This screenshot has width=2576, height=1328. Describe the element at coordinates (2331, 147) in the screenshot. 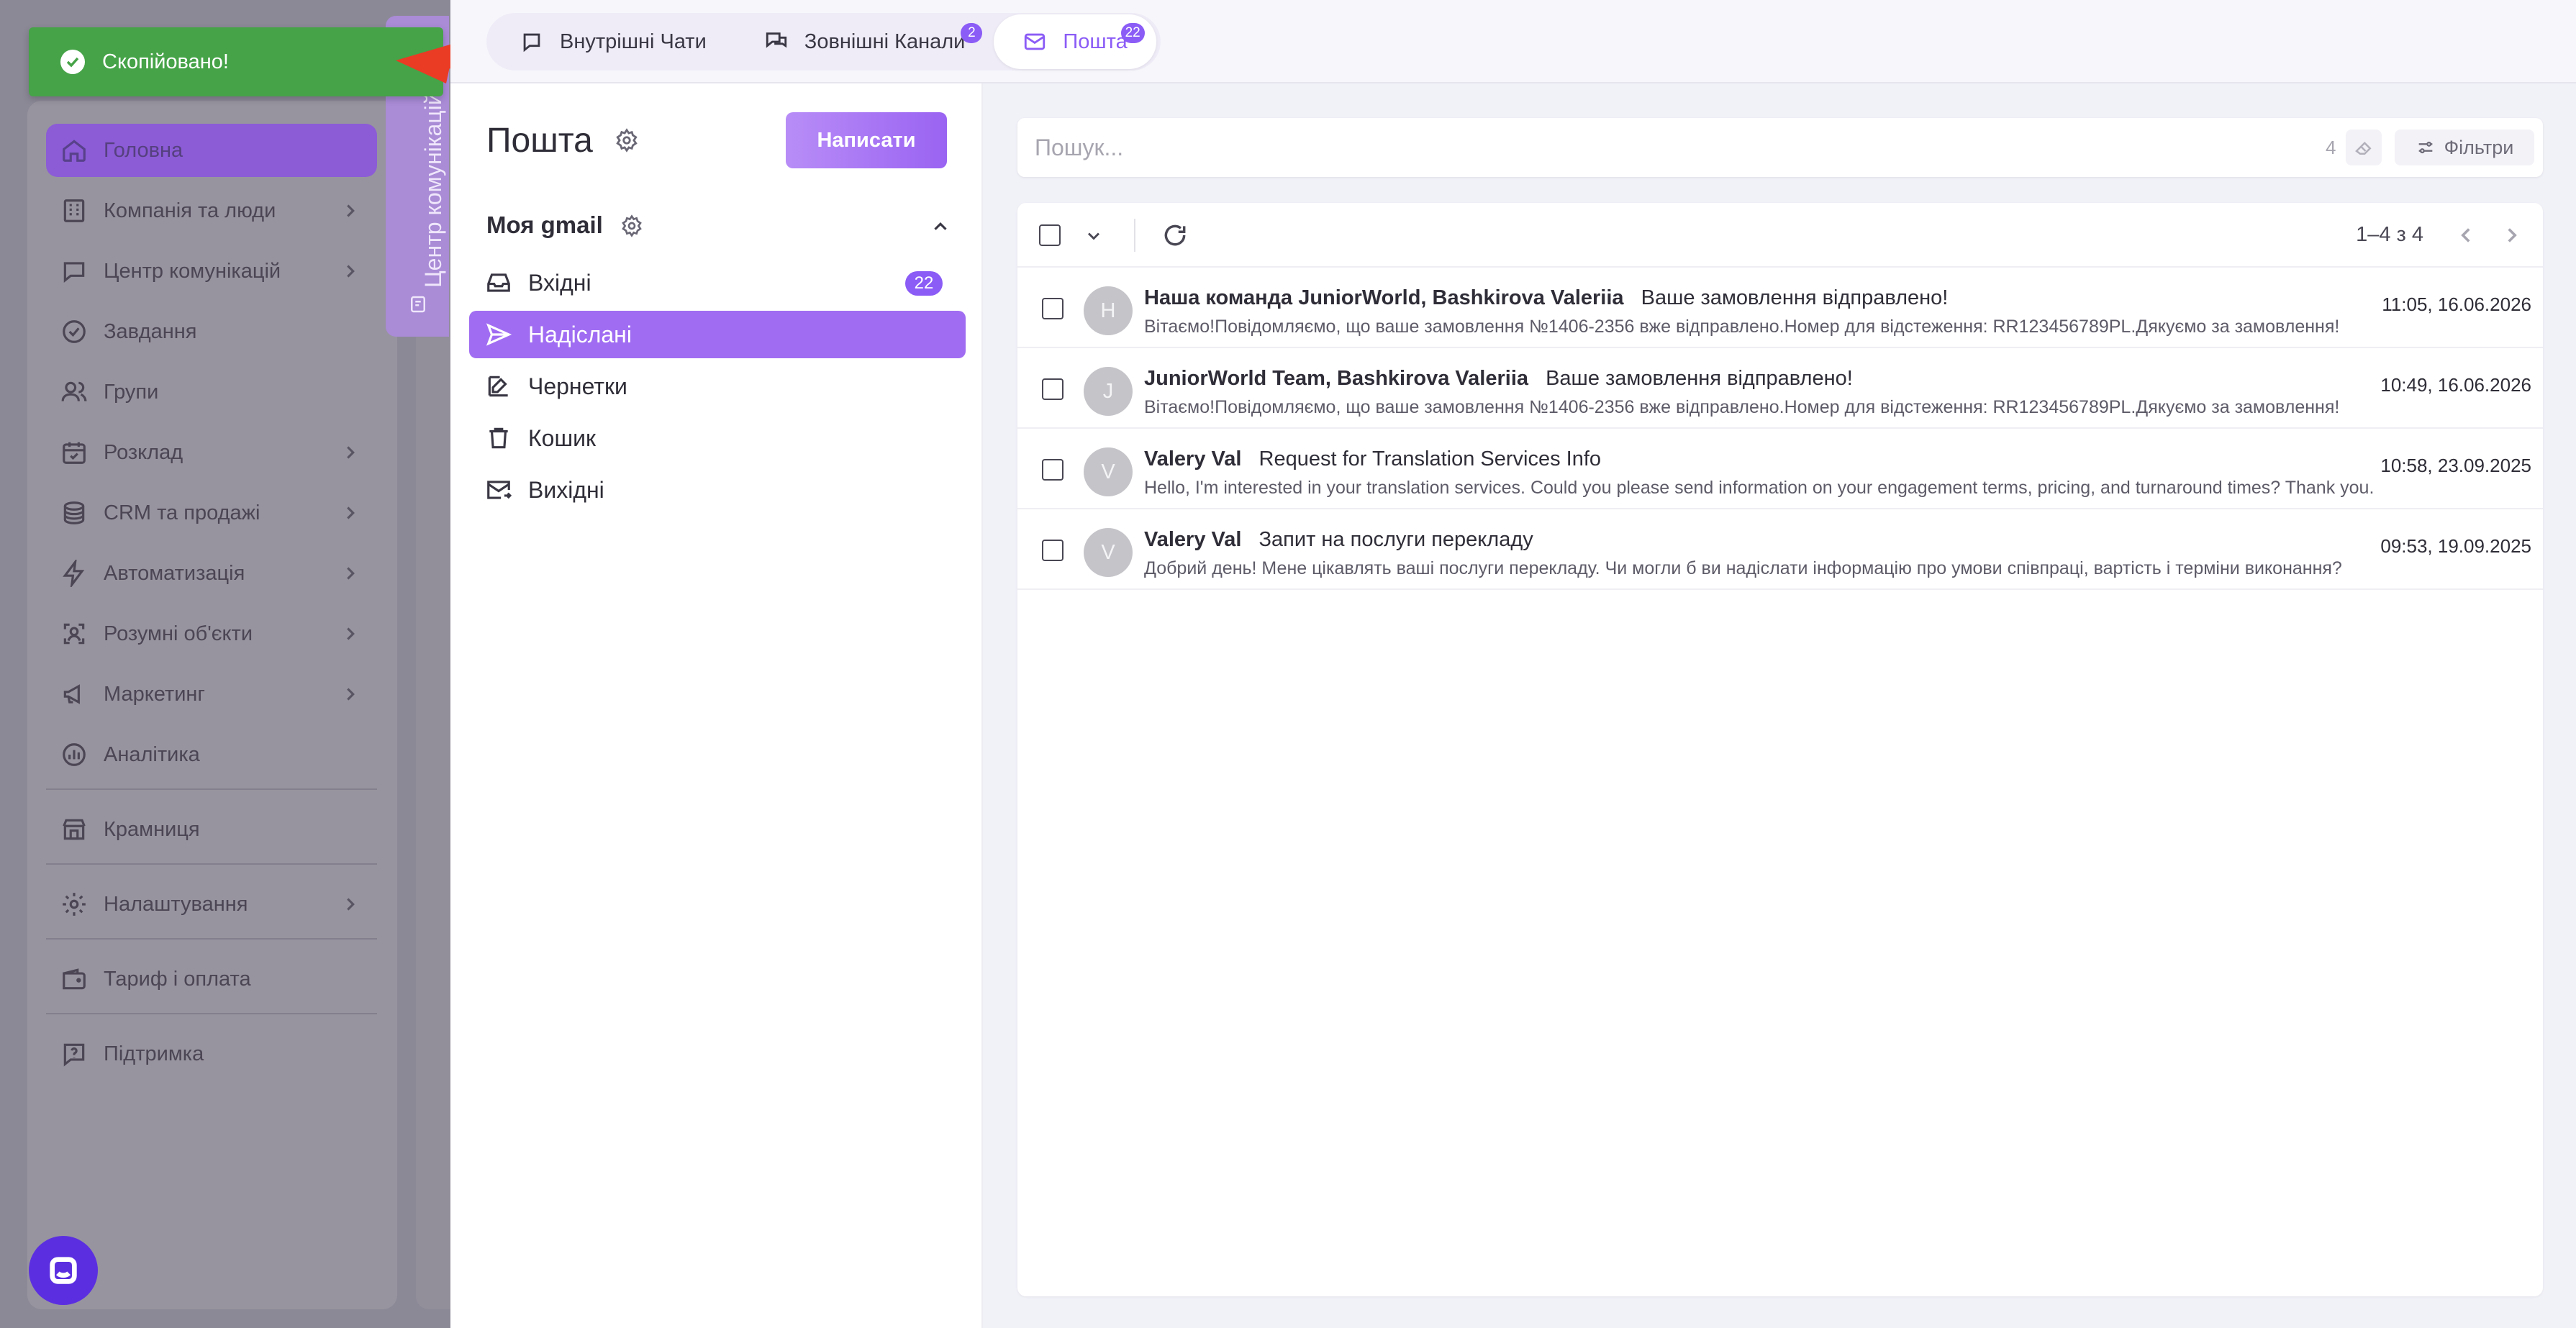

I see `result-count: 4` at that location.